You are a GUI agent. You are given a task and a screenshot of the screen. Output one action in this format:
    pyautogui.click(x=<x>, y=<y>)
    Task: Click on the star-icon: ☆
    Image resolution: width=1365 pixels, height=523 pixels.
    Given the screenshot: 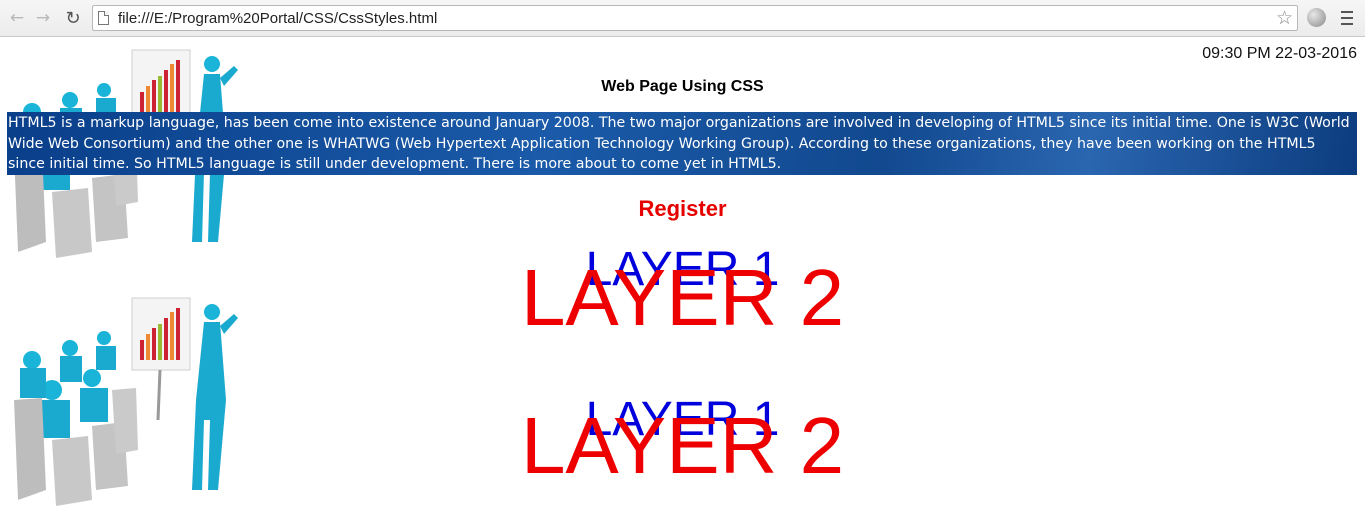 What is the action you would take?
    pyautogui.click(x=1284, y=18)
    